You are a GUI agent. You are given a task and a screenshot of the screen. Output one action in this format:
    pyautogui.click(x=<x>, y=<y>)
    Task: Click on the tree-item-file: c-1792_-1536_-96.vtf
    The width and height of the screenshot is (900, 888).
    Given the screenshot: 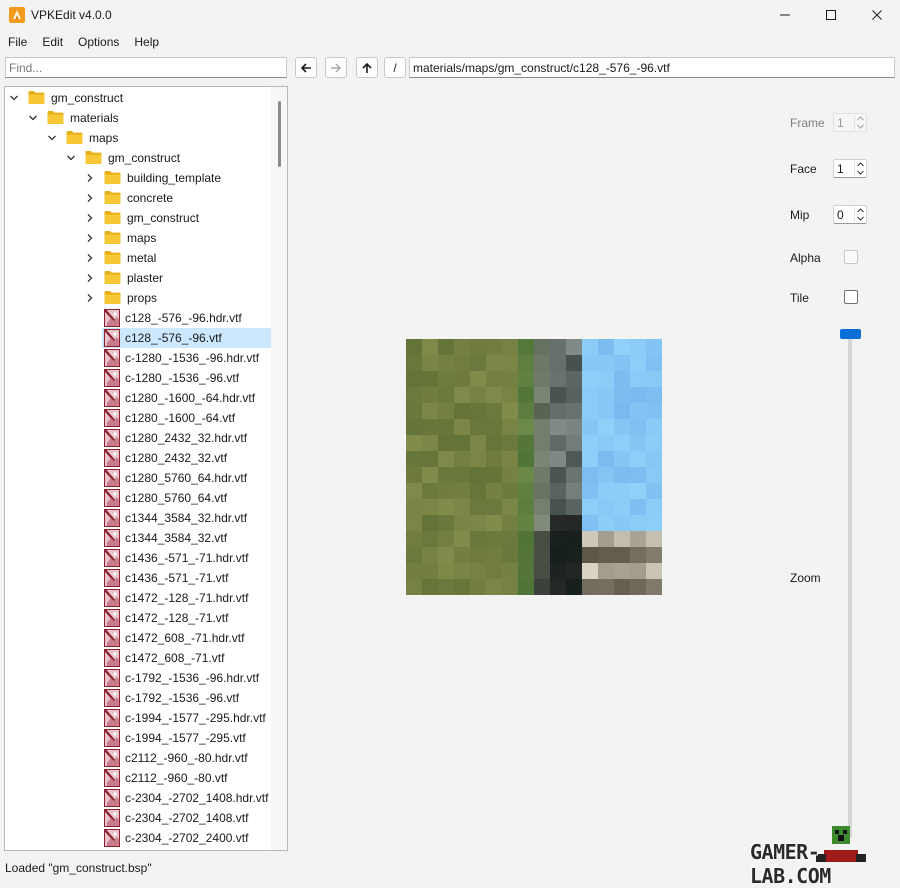 What is the action you would take?
    pyautogui.click(x=138, y=698)
    